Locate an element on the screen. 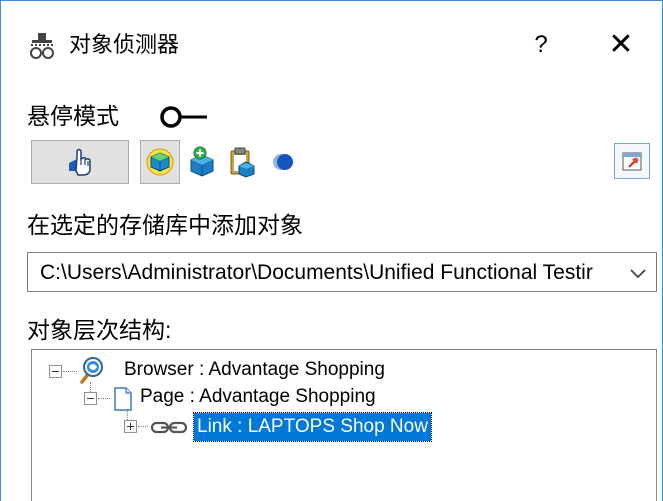 This screenshot has width=663, height=501. page-icon is located at coordinates (123, 399).